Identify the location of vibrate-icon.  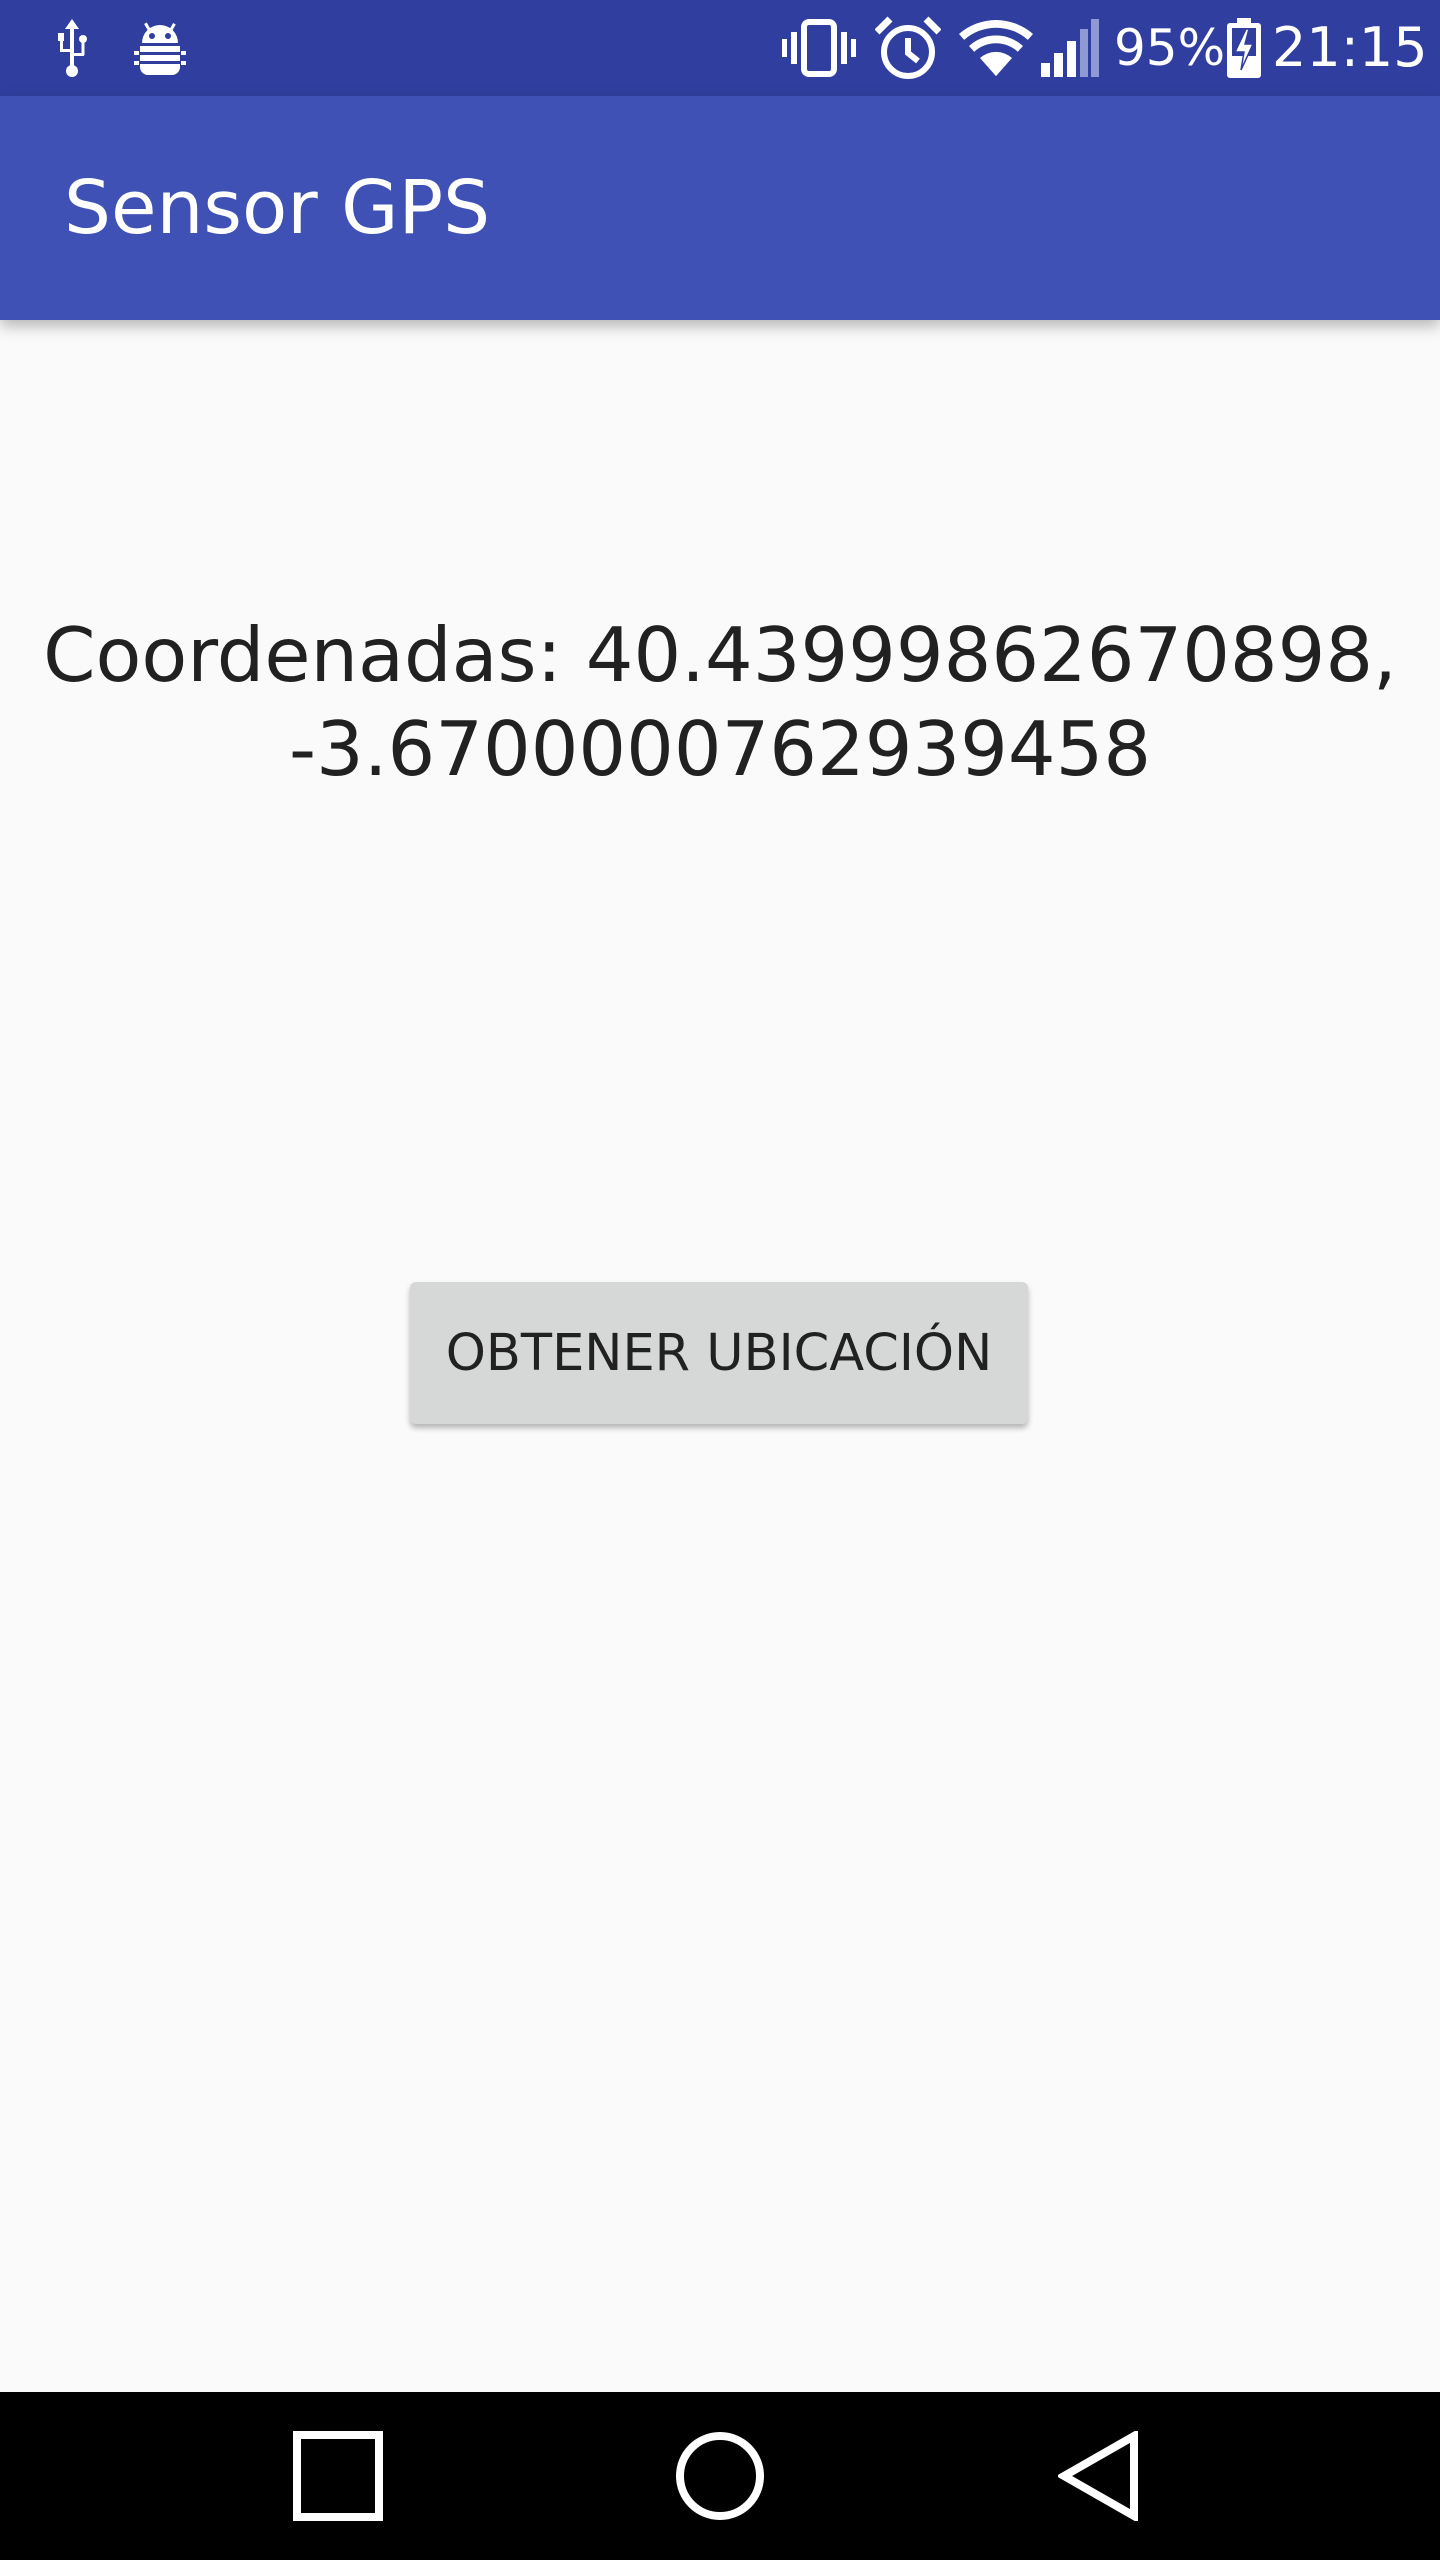
(819, 48).